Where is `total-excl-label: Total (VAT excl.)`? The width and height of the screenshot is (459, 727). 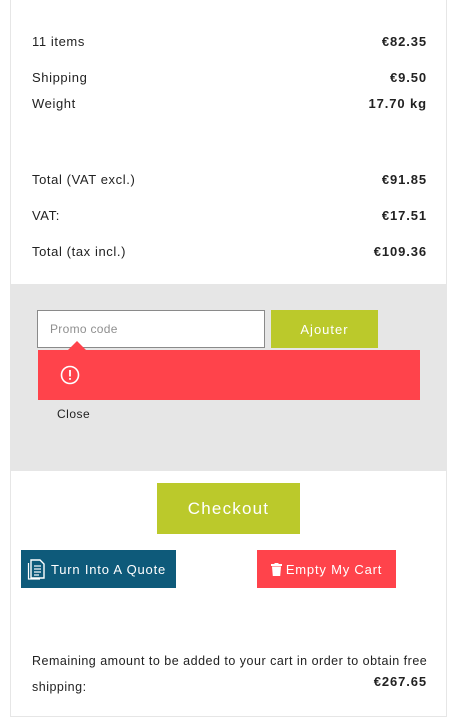
total-excl-label: Total (VAT excl.) is located at coordinates (84, 179).